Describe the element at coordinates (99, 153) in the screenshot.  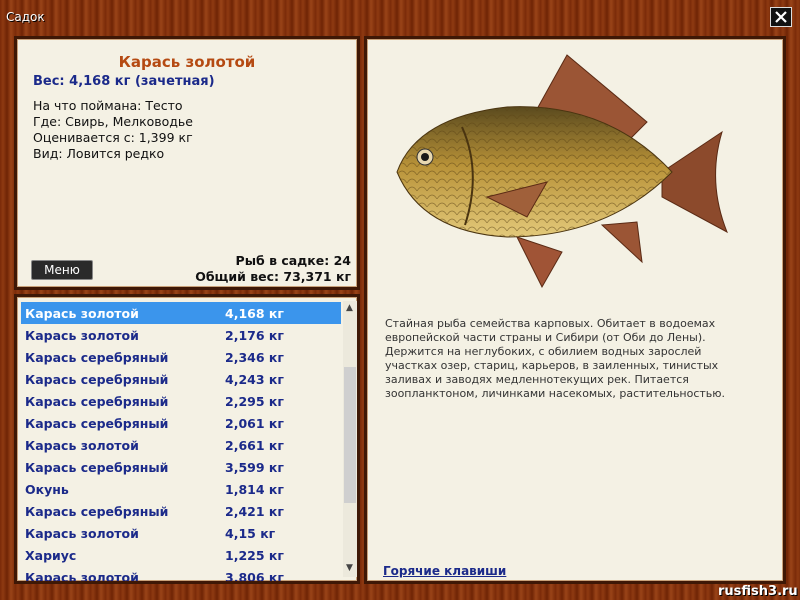
I see `fish-kind: Вид: Ловится редко` at that location.